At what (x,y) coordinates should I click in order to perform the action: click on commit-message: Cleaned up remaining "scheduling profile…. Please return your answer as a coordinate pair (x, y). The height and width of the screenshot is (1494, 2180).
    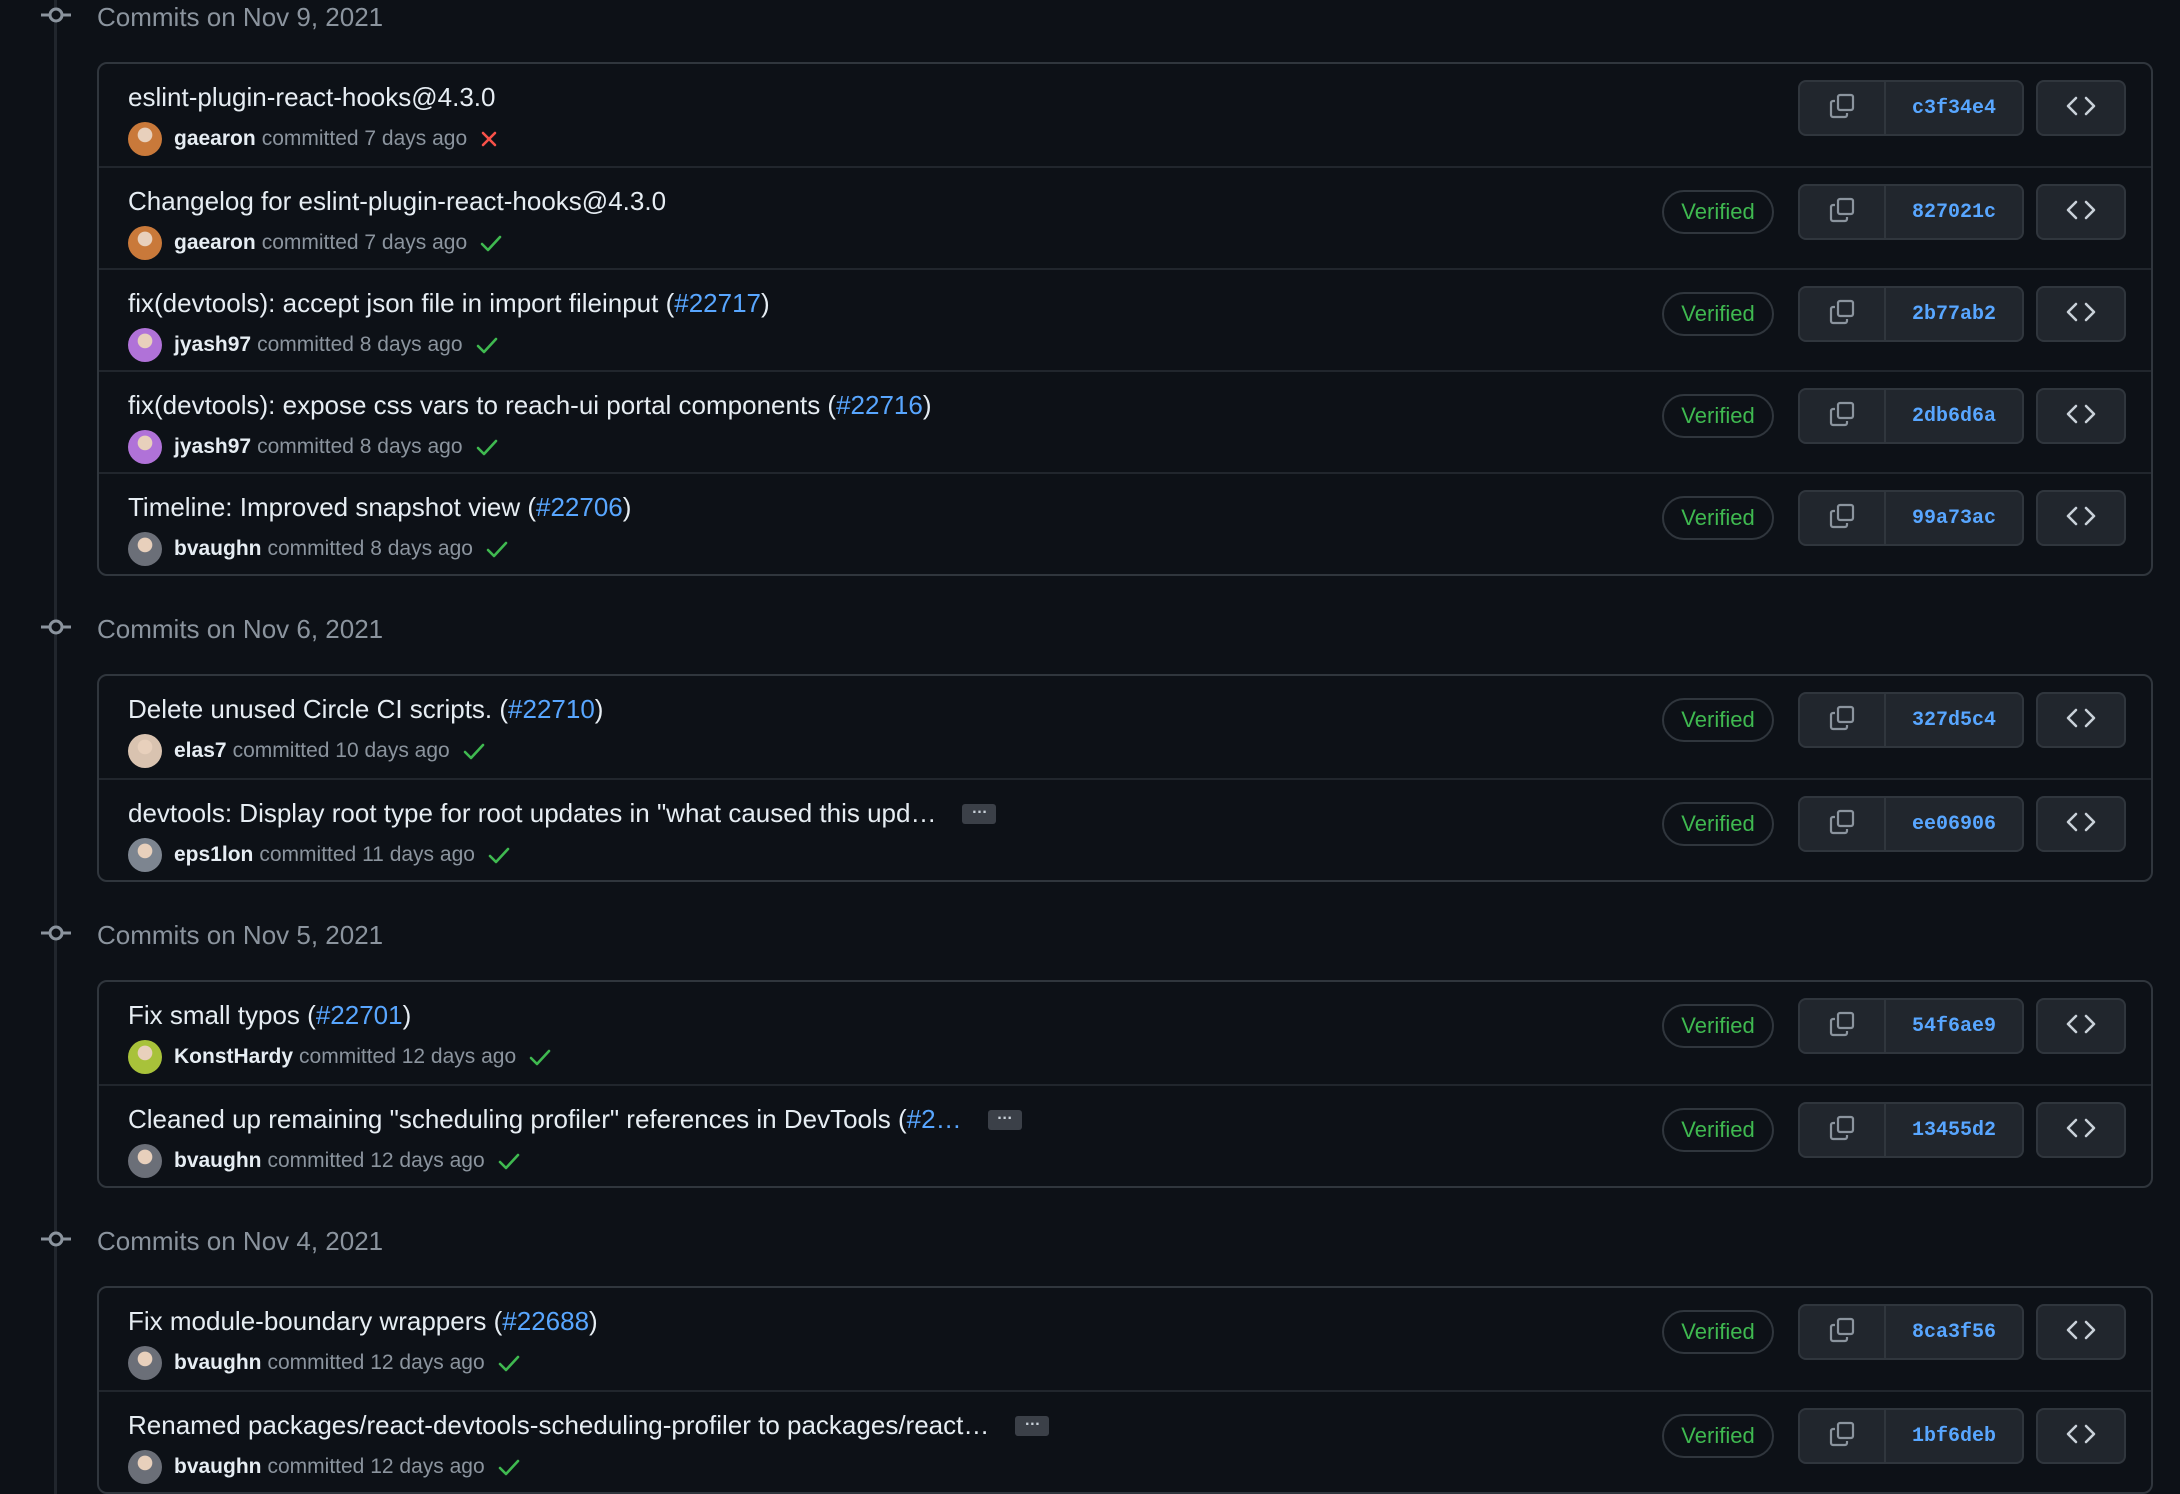
    Looking at the image, I should click on (575, 1119).